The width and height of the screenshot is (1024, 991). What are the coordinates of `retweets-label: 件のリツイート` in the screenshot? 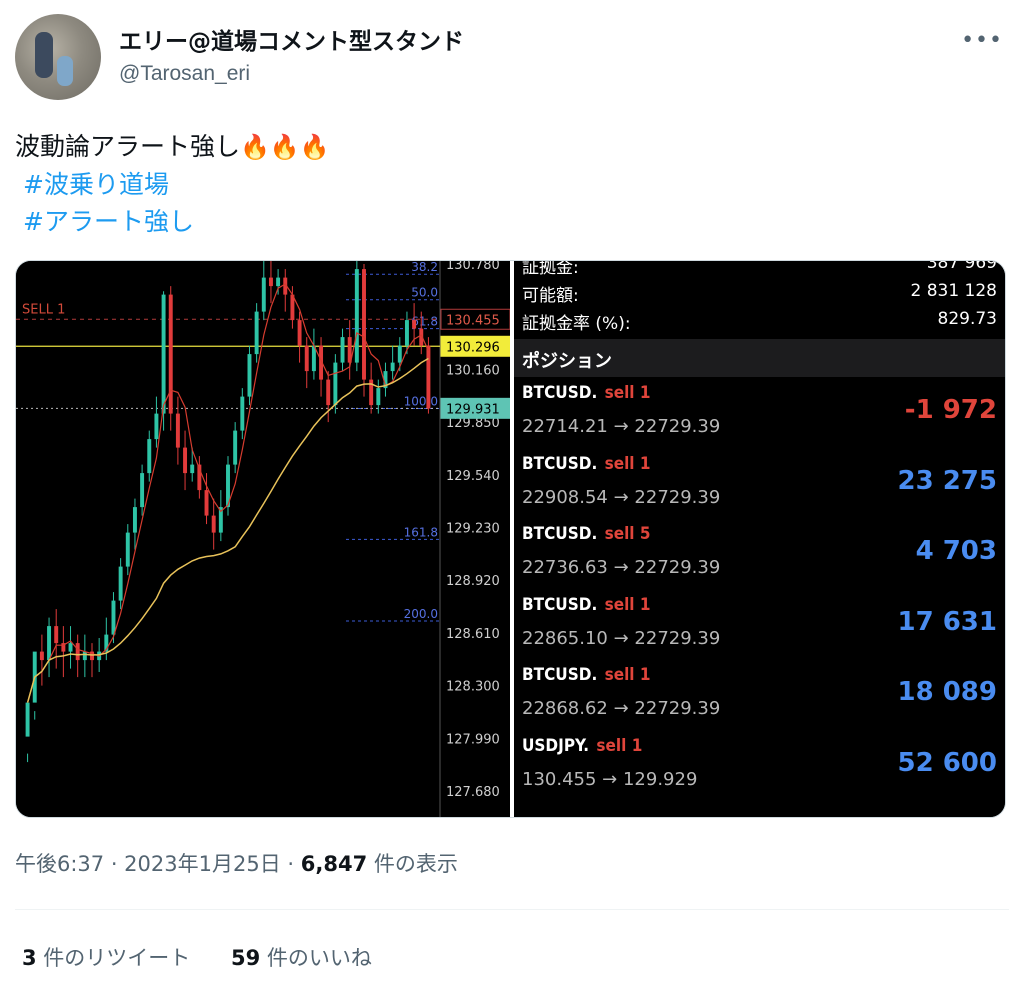 It's located at (113, 958).